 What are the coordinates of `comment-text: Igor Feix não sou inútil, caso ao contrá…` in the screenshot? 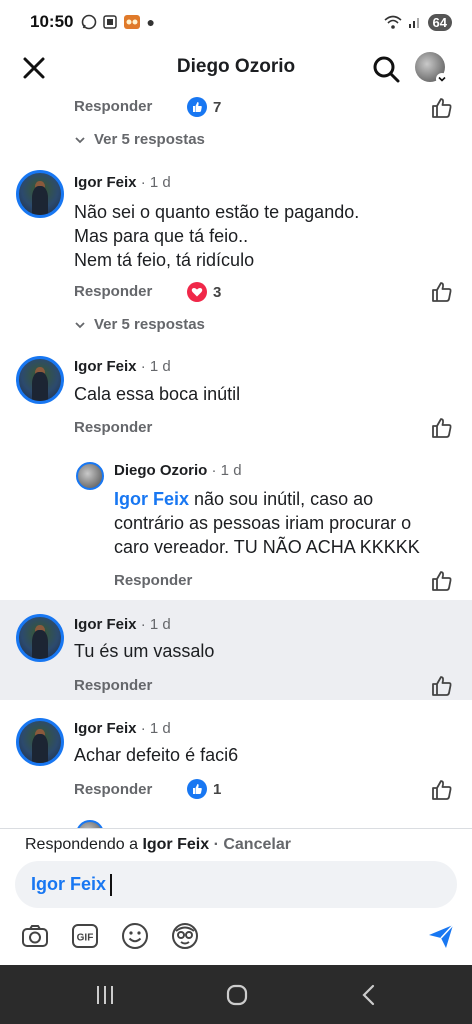 It's located at (267, 523).